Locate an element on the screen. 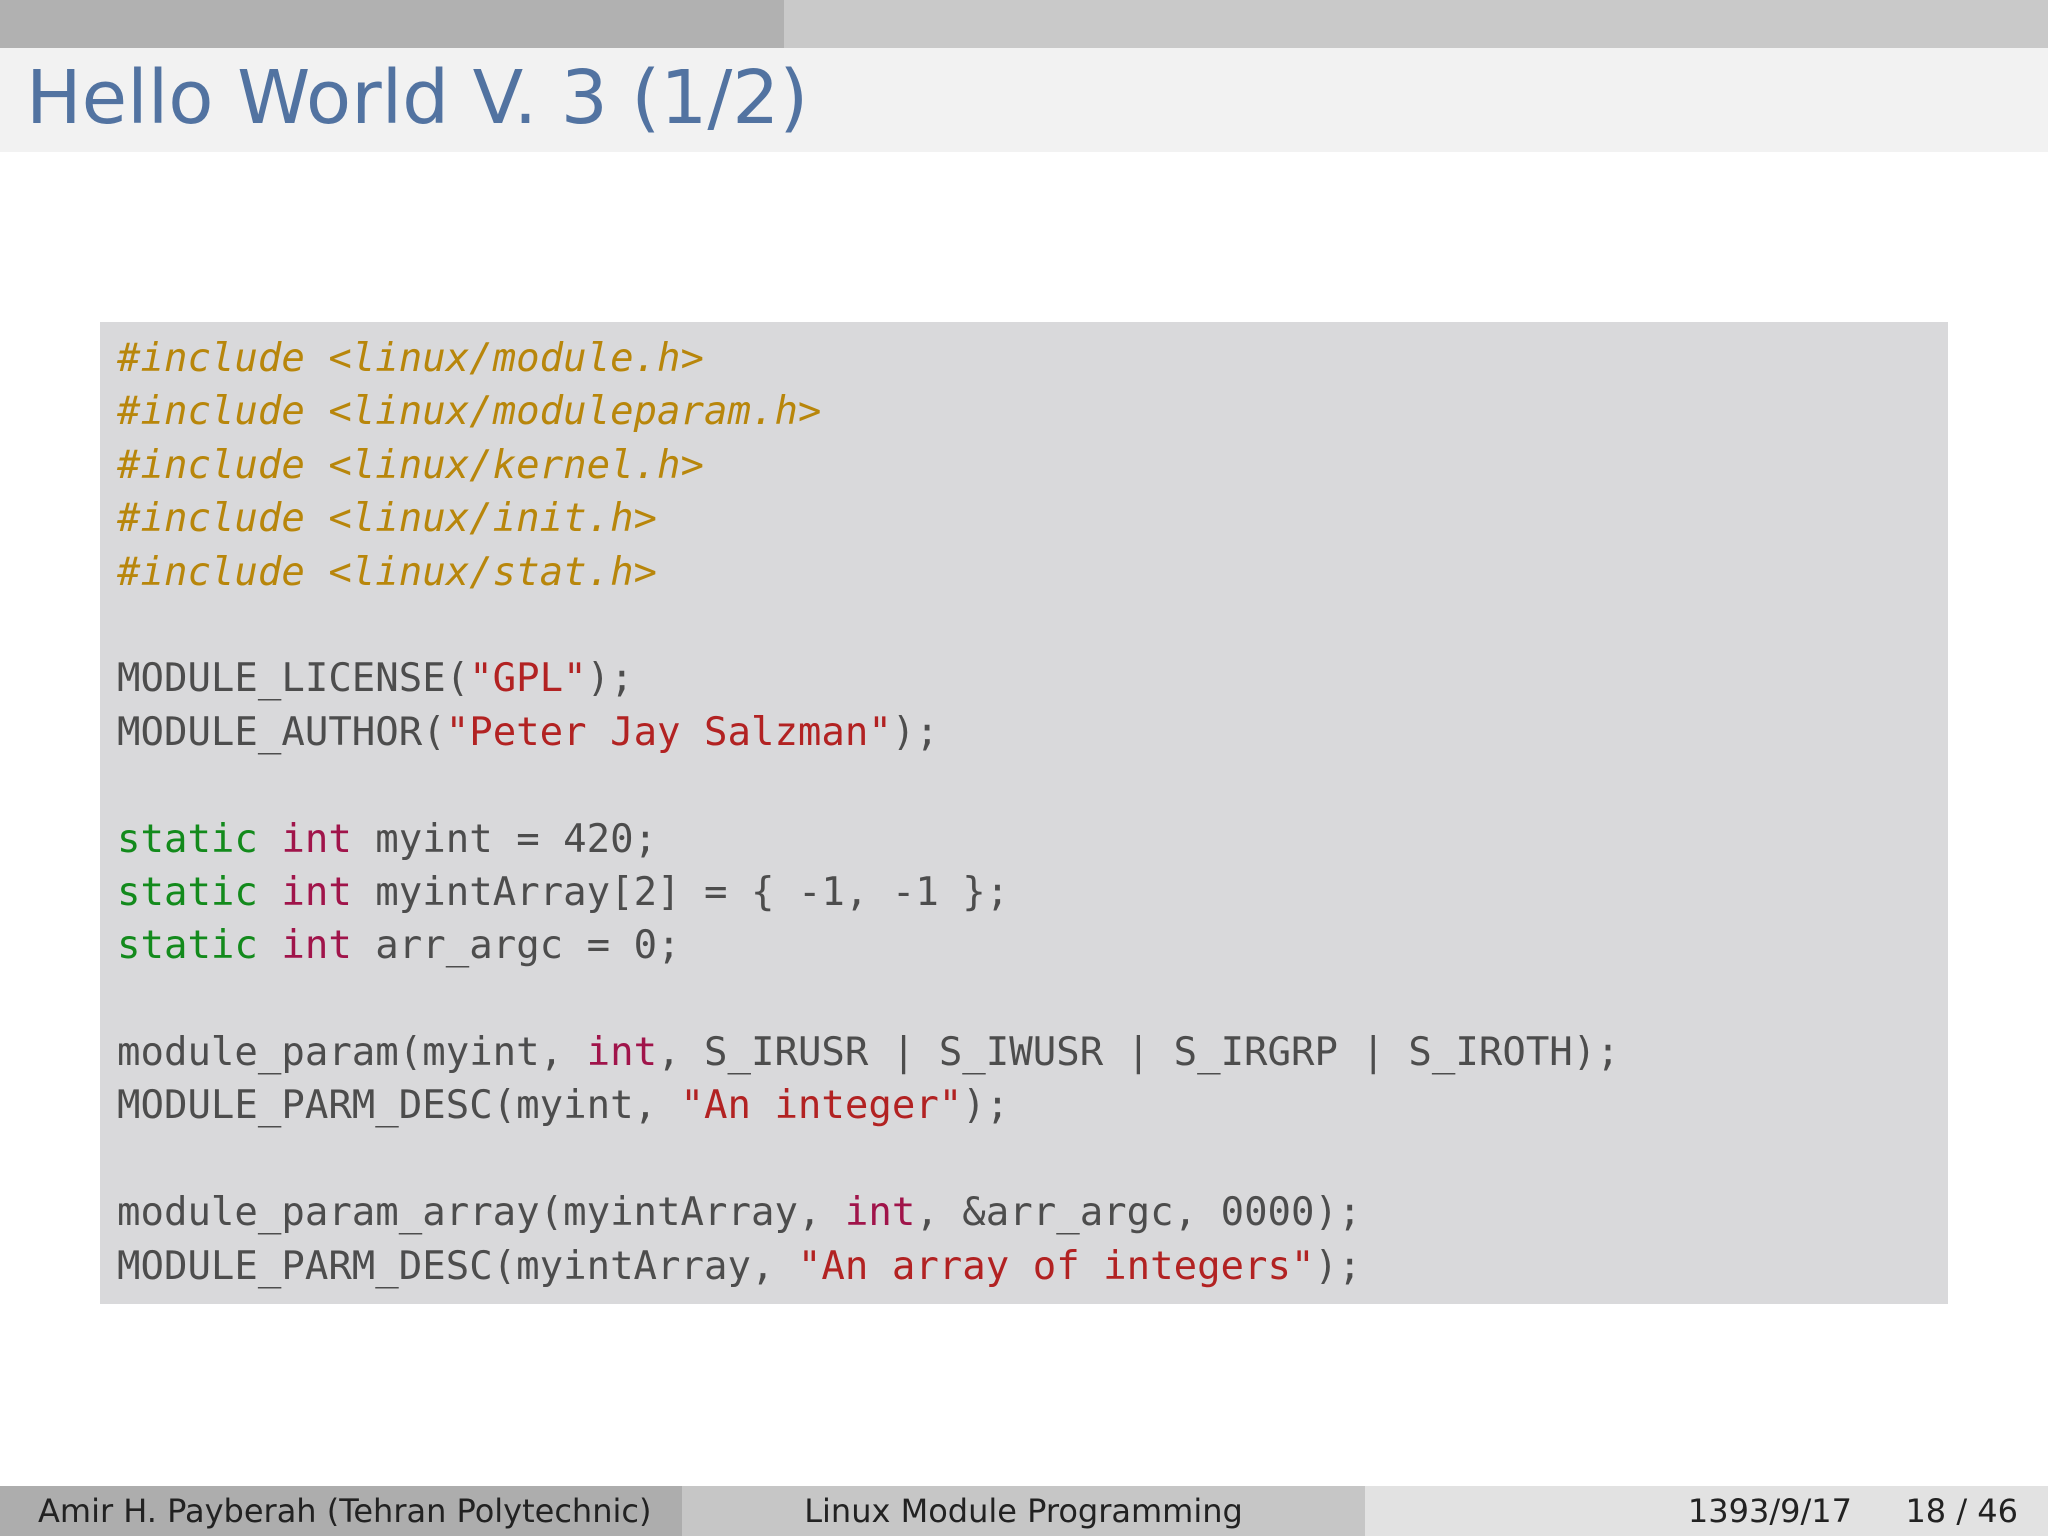  code-token: MODULE_PARM_DESC(myint, is located at coordinates (399, 1106).